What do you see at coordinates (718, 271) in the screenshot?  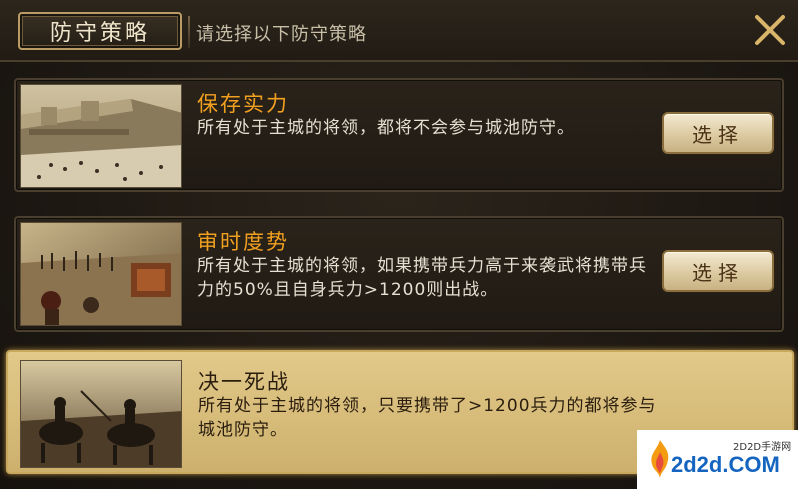 I see `select-button-assess: 选择` at bounding box center [718, 271].